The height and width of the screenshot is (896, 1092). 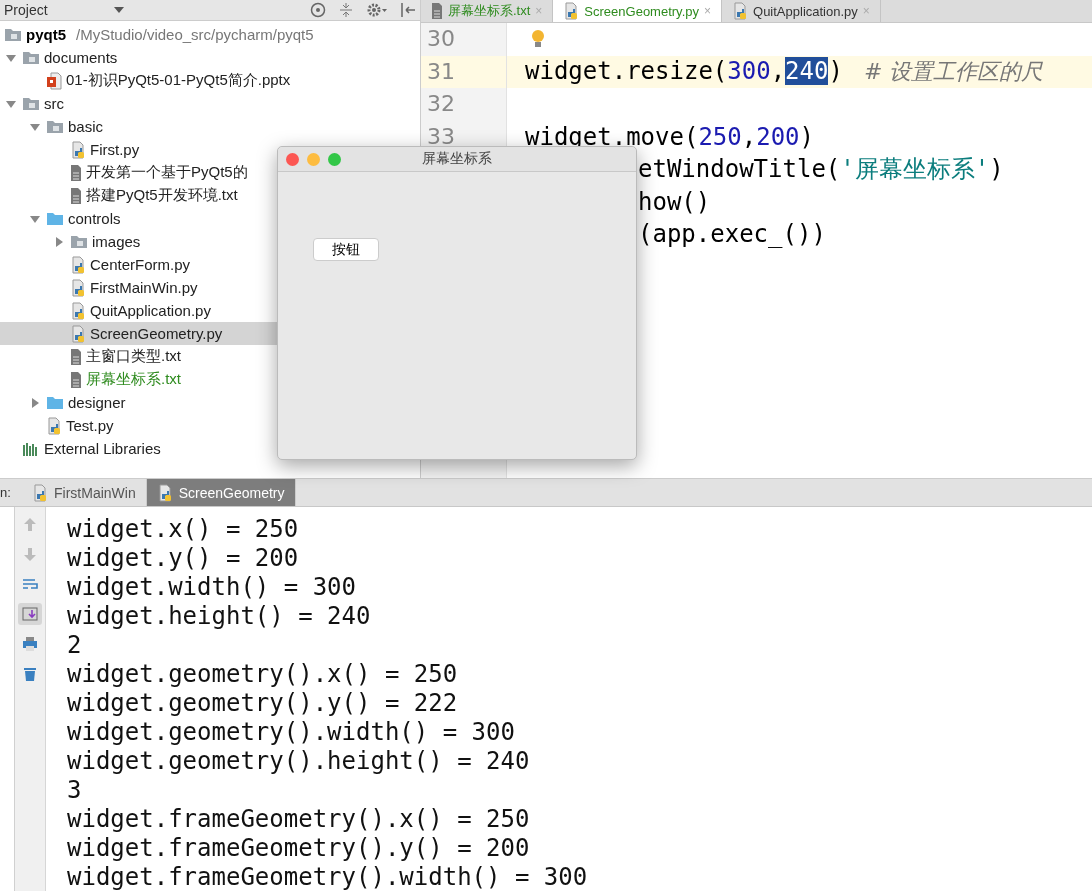 I want to click on tree-item: FirstMainWin.py, so click(x=210, y=287).